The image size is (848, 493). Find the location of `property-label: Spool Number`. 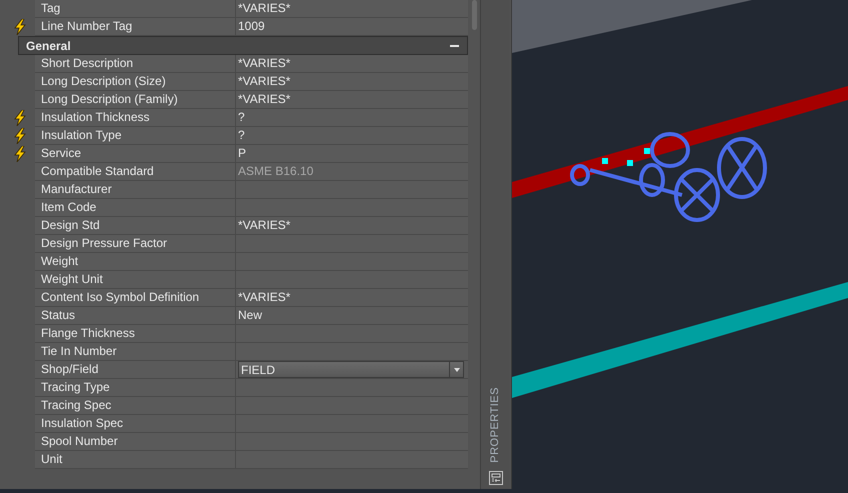

property-label: Spool Number is located at coordinates (135, 442).